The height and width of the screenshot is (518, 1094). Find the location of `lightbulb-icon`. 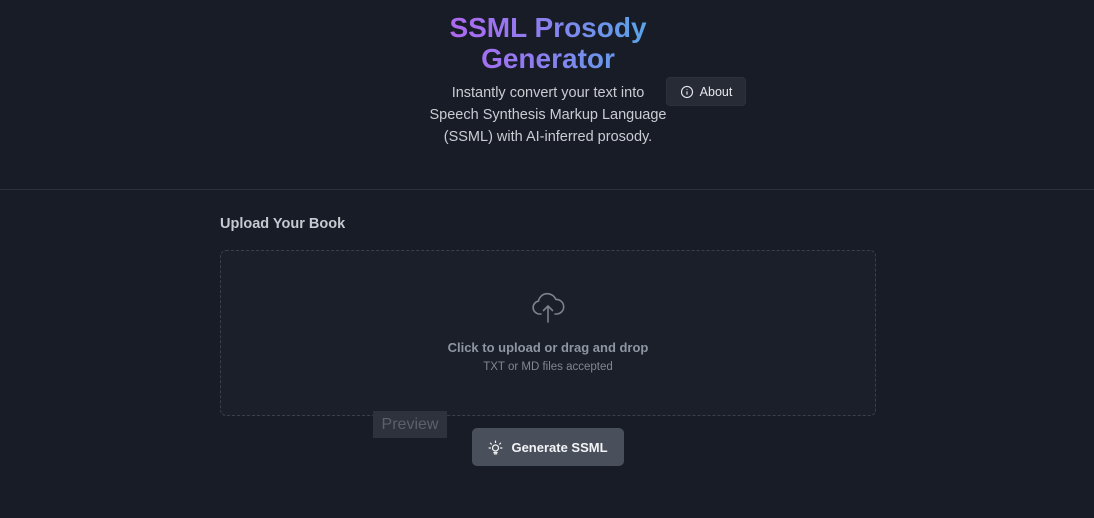

lightbulb-icon is located at coordinates (495, 447).